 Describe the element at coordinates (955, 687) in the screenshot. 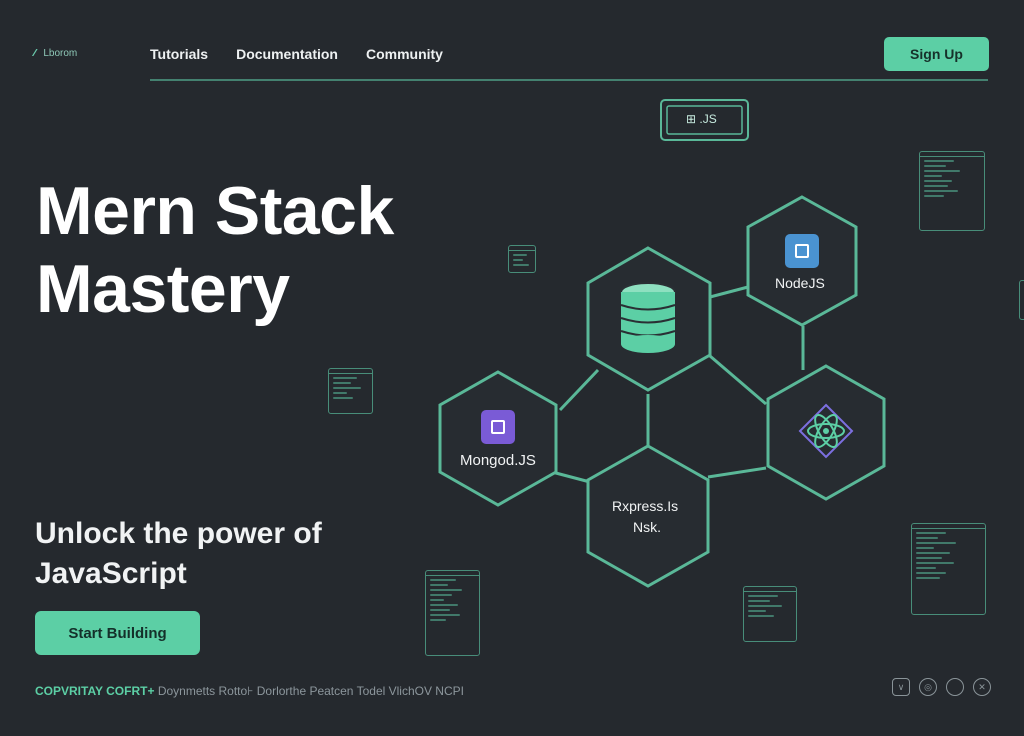

I see `circle-icon` at that location.